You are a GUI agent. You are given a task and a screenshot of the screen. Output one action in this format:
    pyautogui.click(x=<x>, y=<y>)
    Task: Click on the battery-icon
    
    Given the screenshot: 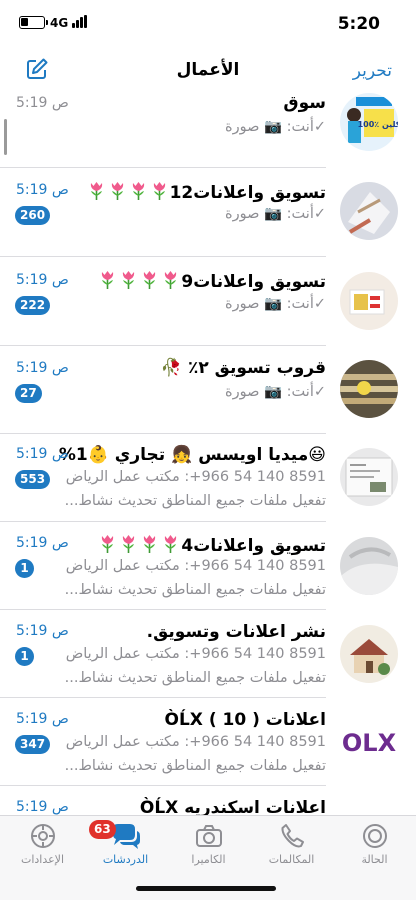 What is the action you would take?
    pyautogui.click(x=33, y=22)
    